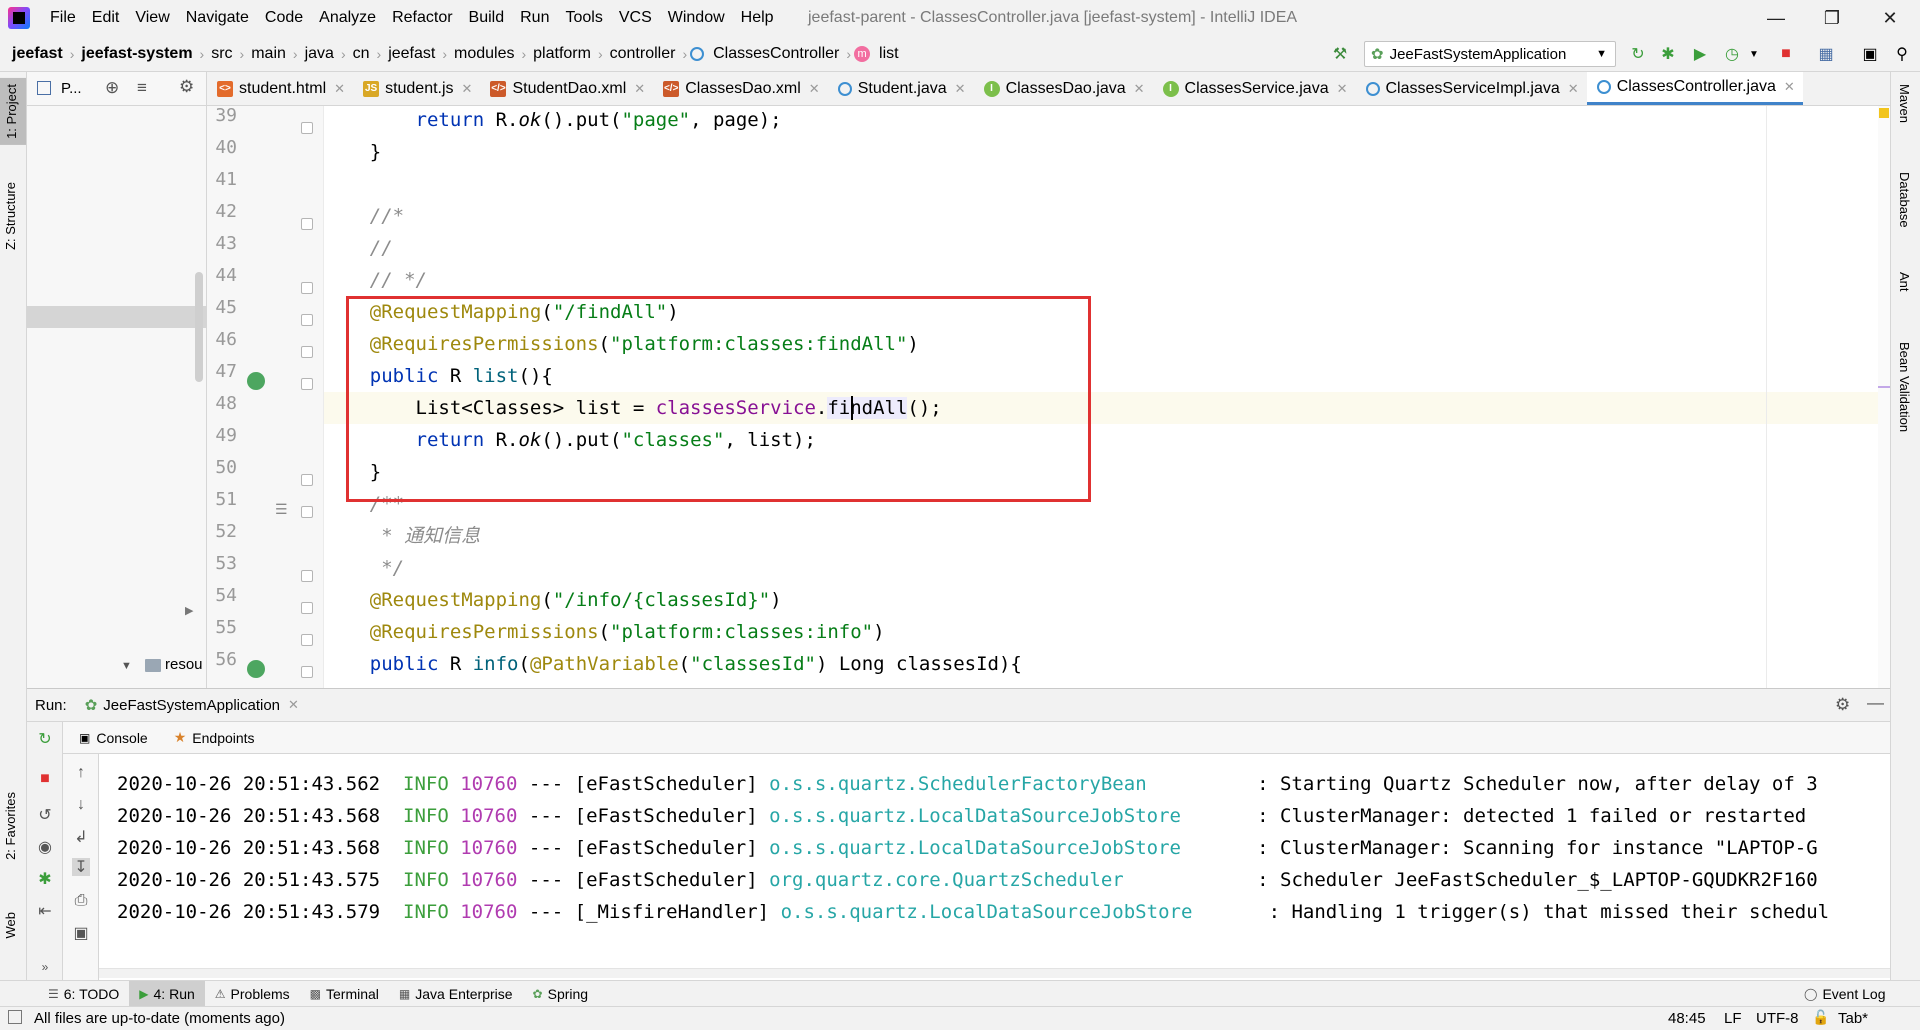 This screenshot has height=1030, width=1920. Describe the element at coordinates (1845, 994) in the screenshot. I see `tool-event-log: ◯ Event Log` at that location.